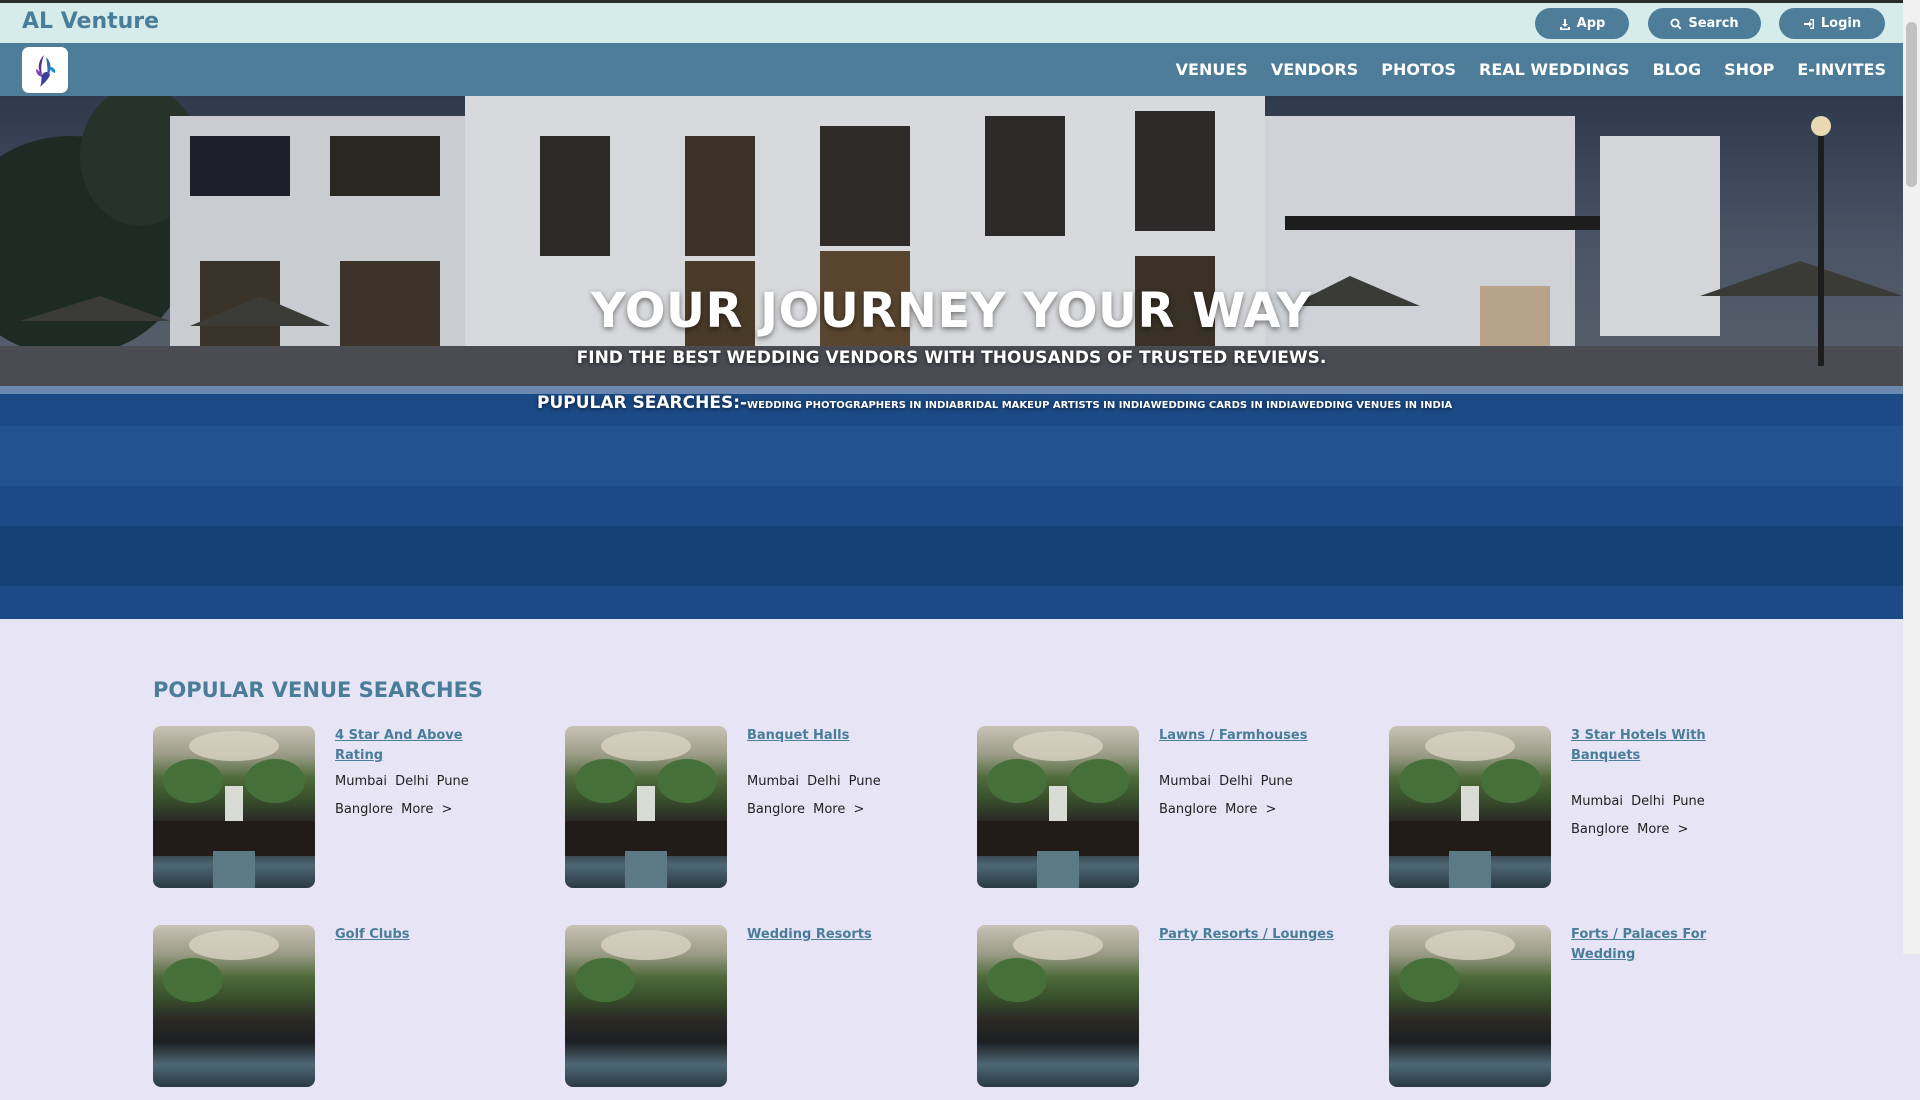 This screenshot has height=1100, width=1920. I want to click on scrollbar-thumb, so click(1911, 104).